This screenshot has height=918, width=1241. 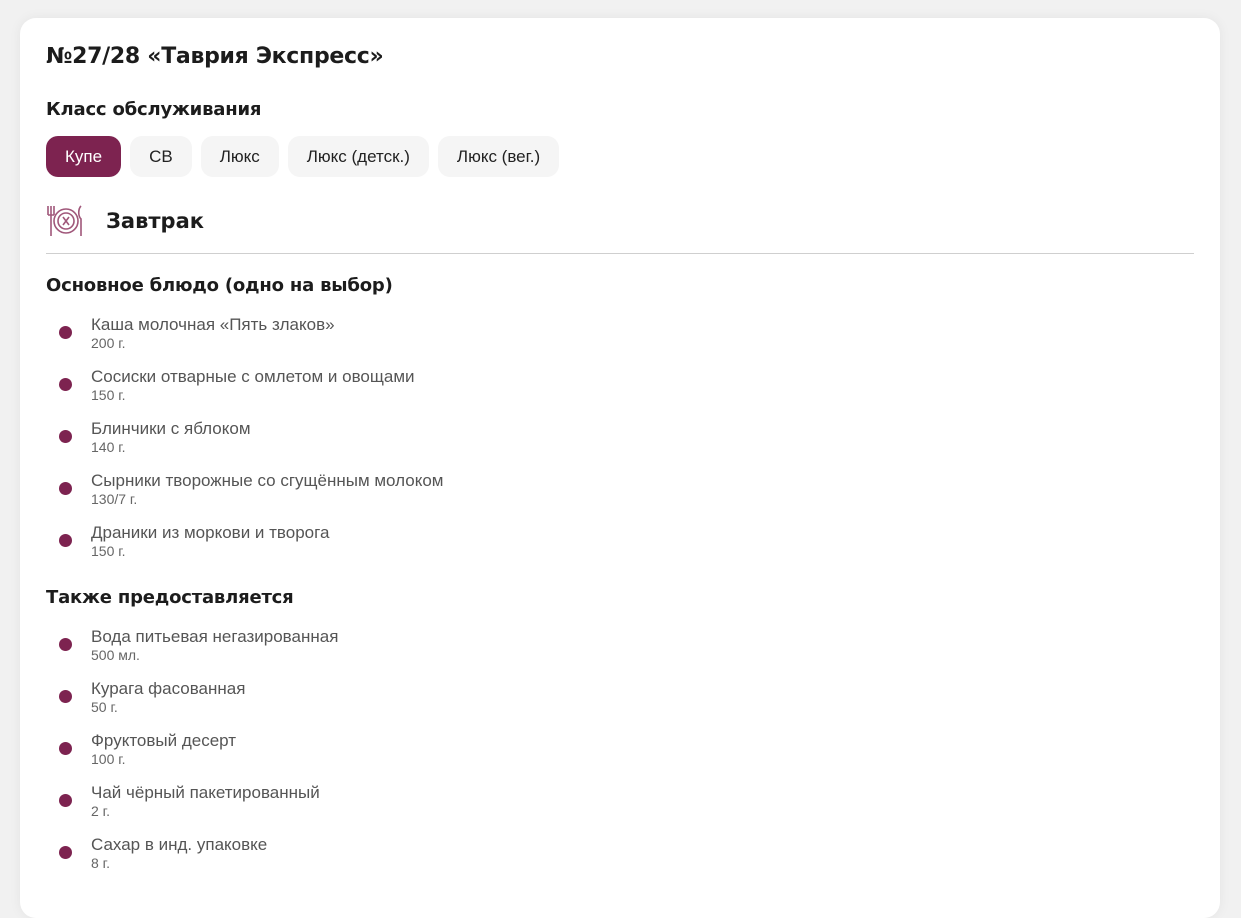 What do you see at coordinates (170, 597) in the screenshot?
I see `section-heading: Также предоставляется` at bounding box center [170, 597].